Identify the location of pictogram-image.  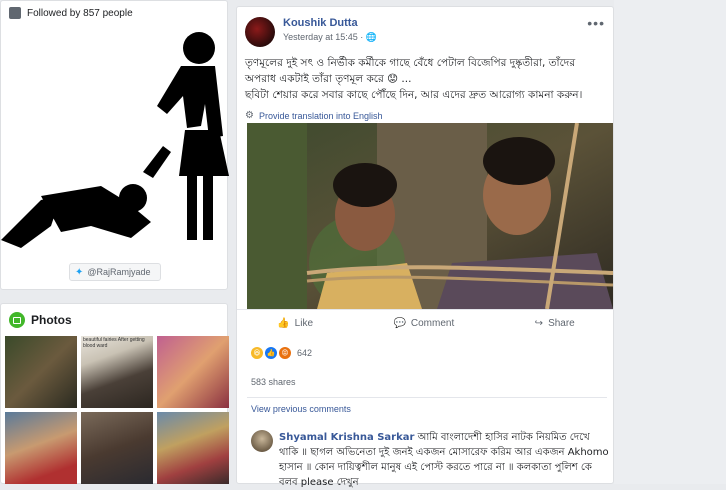
(115, 140).